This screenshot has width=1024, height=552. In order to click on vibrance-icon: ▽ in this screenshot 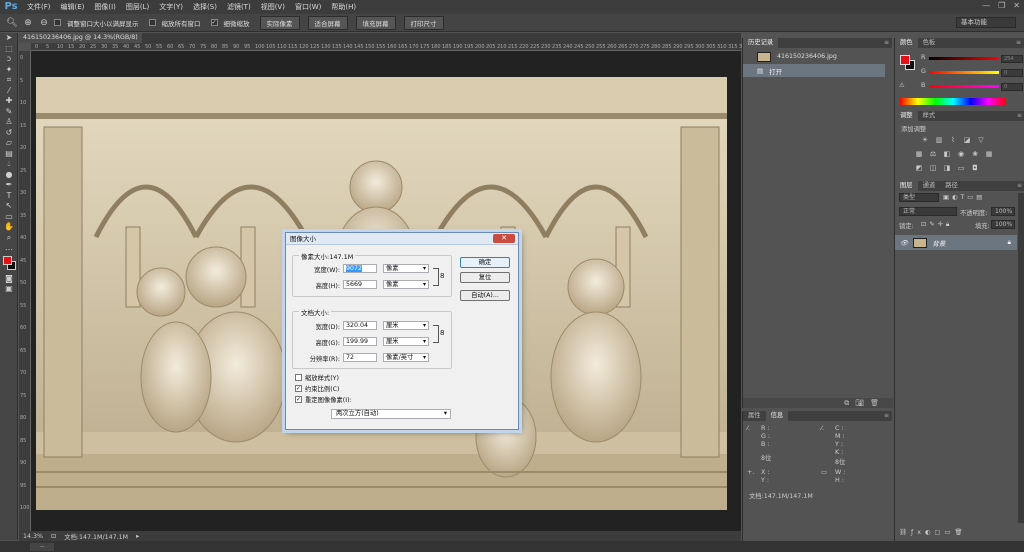, I will do `click(981, 140)`.